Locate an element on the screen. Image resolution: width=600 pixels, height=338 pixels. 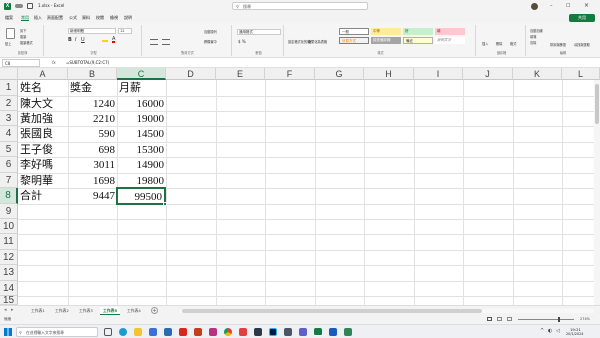
vertical-scrollbar is located at coordinates (597, 192).